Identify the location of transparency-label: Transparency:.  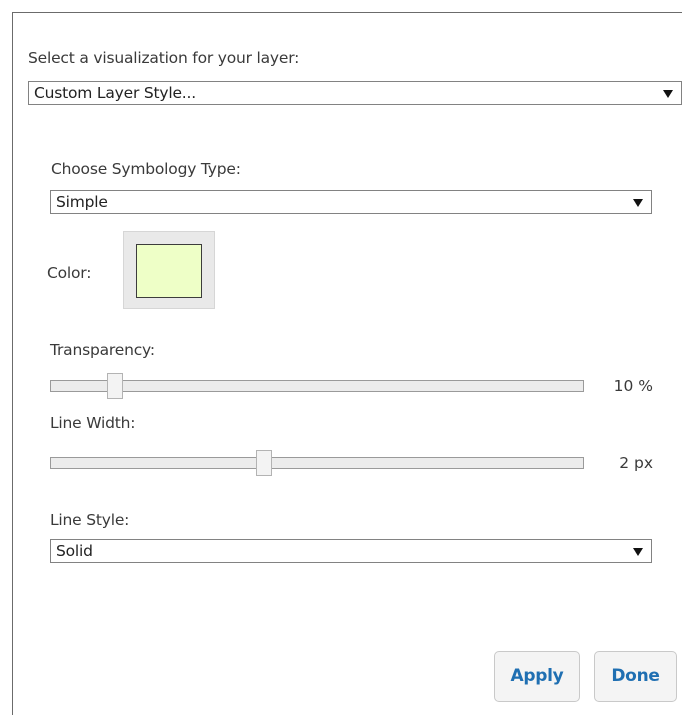
(102, 350).